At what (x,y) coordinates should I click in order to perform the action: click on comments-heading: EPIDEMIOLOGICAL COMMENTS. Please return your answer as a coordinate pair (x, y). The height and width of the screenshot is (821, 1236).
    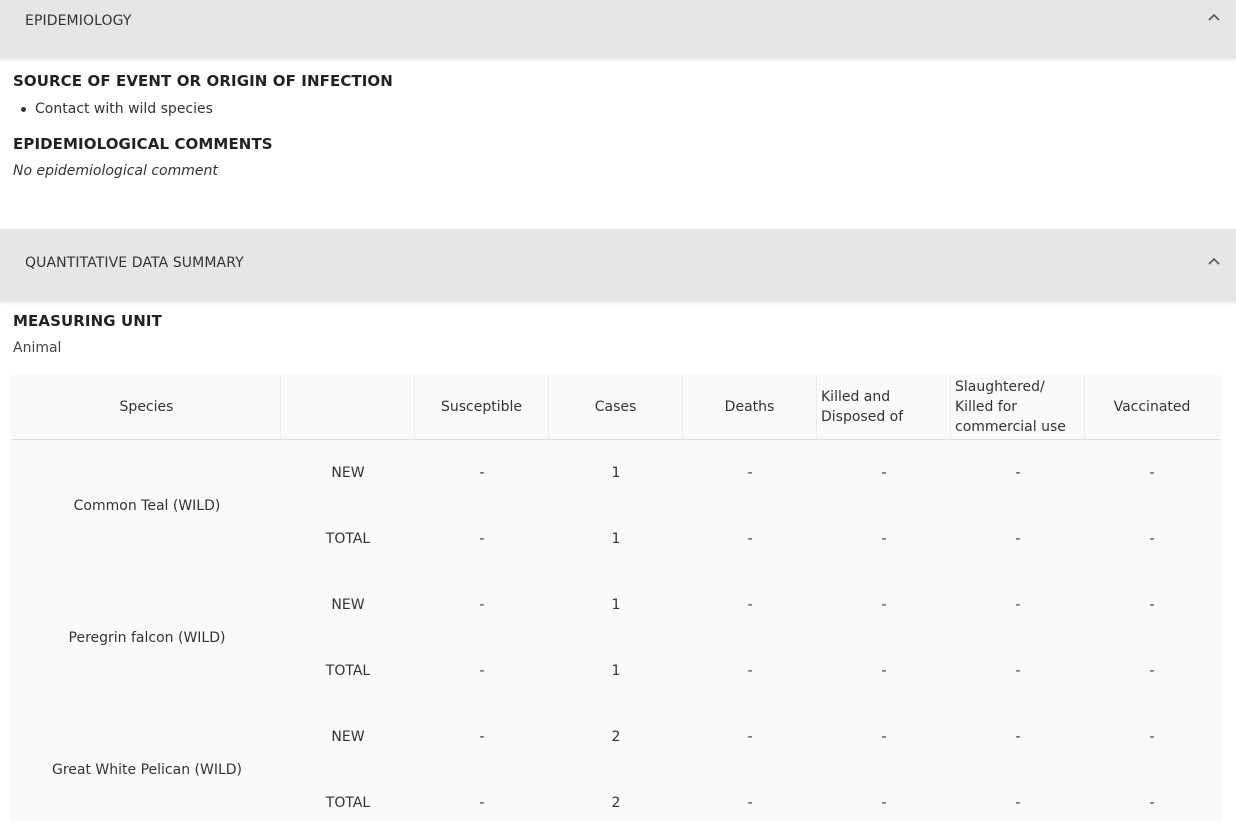
    Looking at the image, I should click on (143, 144).